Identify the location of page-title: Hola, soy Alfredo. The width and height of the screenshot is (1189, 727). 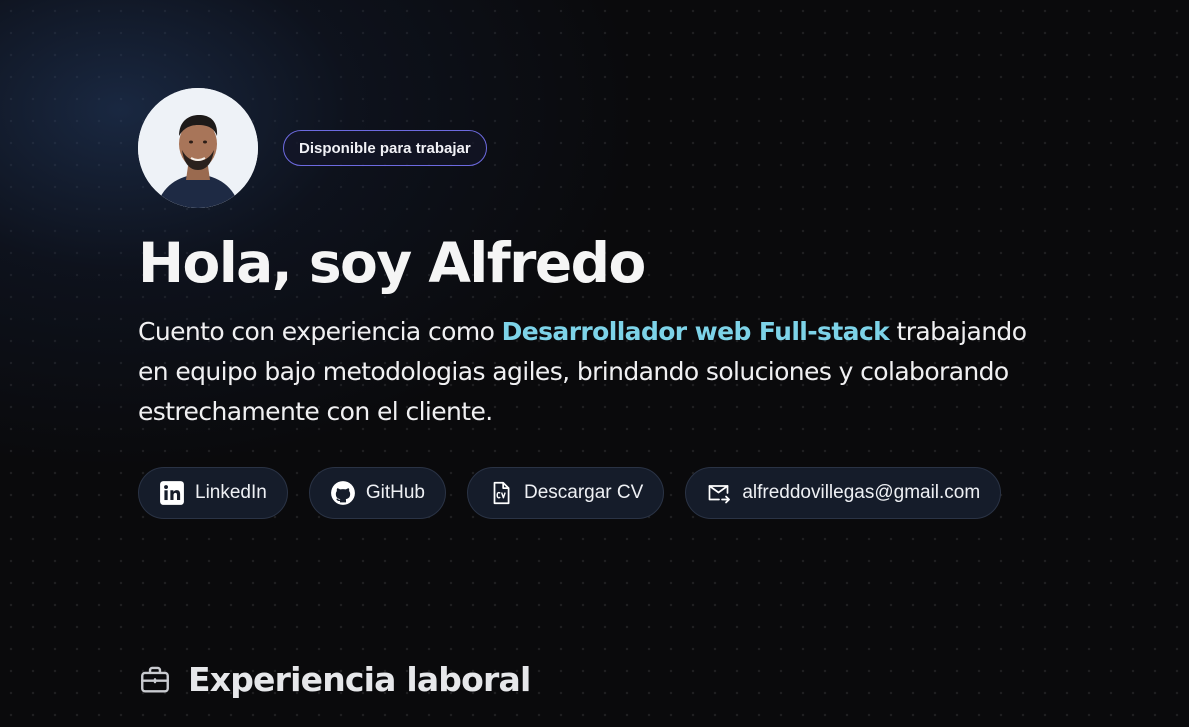
(392, 263).